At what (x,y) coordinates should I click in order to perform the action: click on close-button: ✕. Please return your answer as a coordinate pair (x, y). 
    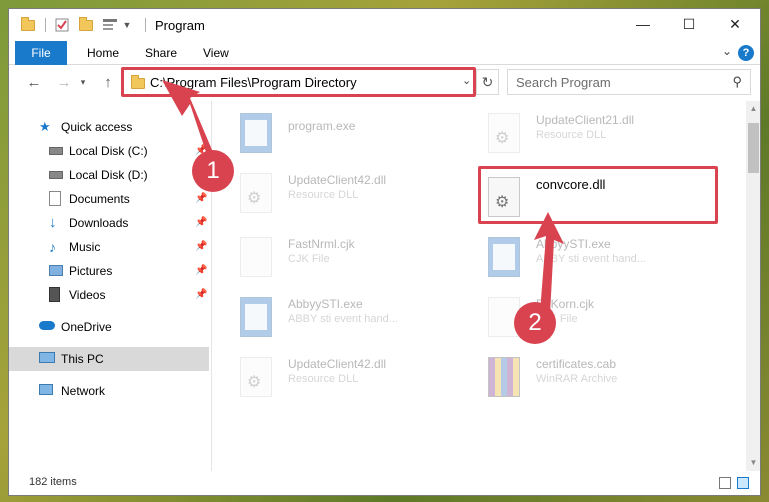
    Looking at the image, I should click on (735, 24).